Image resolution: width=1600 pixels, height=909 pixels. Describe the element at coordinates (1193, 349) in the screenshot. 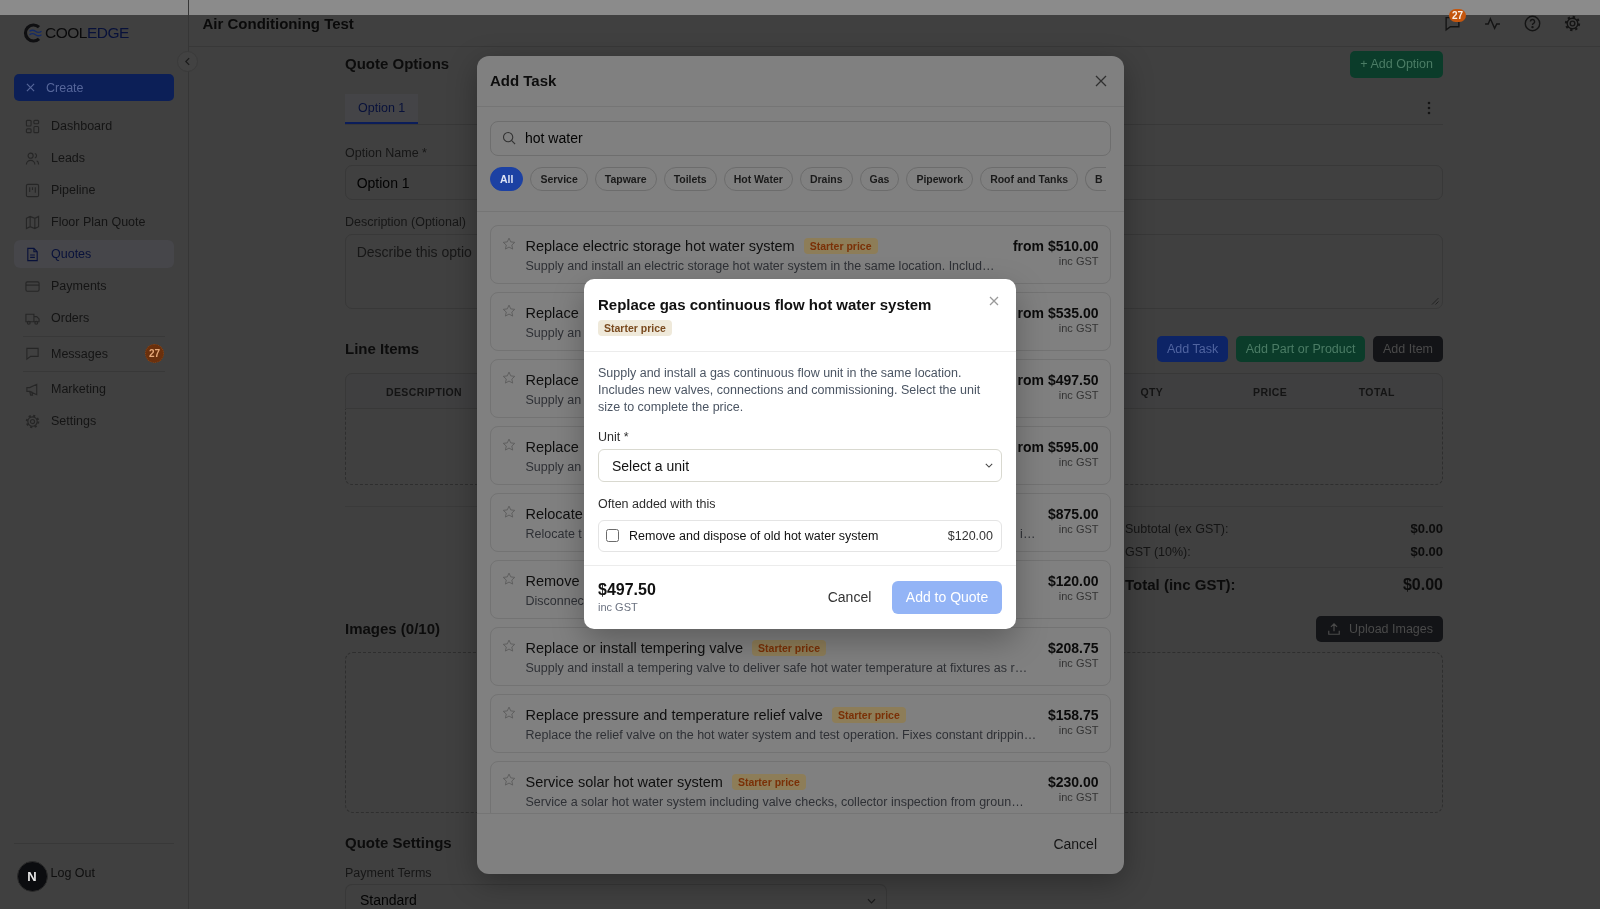

I see `action-button: Add Task` at that location.